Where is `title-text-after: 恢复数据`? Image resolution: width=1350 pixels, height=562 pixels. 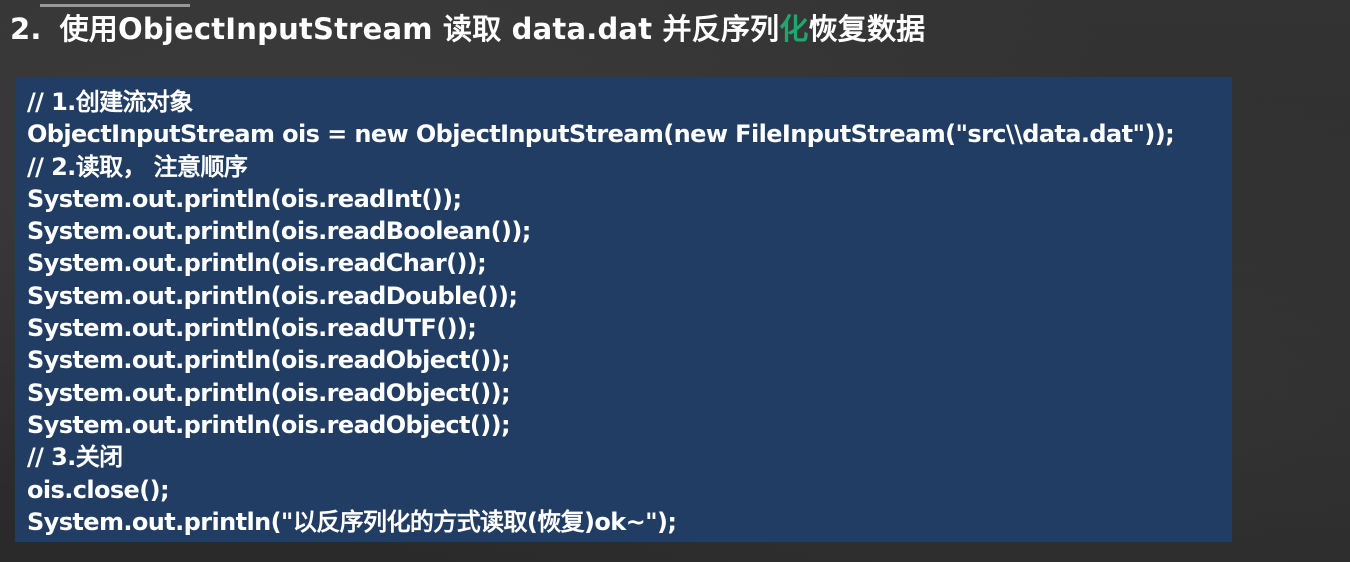 title-text-after: 恢复数据 is located at coordinates (867, 29).